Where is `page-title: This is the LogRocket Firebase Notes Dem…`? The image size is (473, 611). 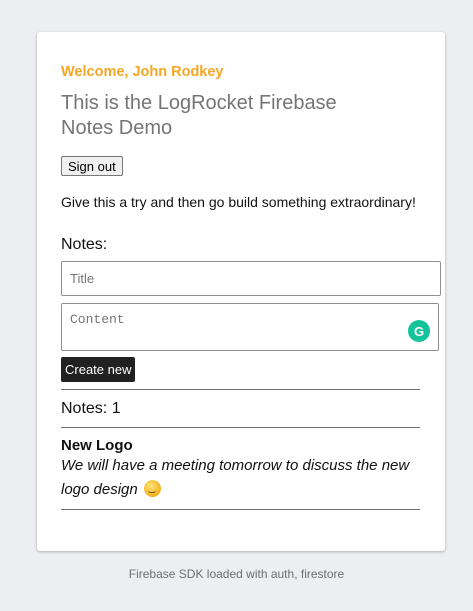
page-title: This is the LogRocket Firebase Notes Dem… is located at coordinates (199, 115).